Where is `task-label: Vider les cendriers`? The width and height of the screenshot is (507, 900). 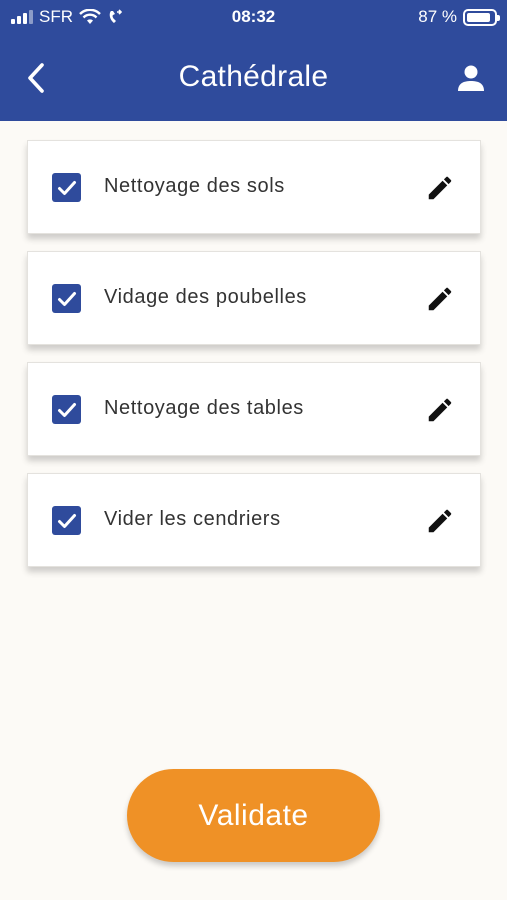
task-label: Vider les cendriers is located at coordinates (192, 519).